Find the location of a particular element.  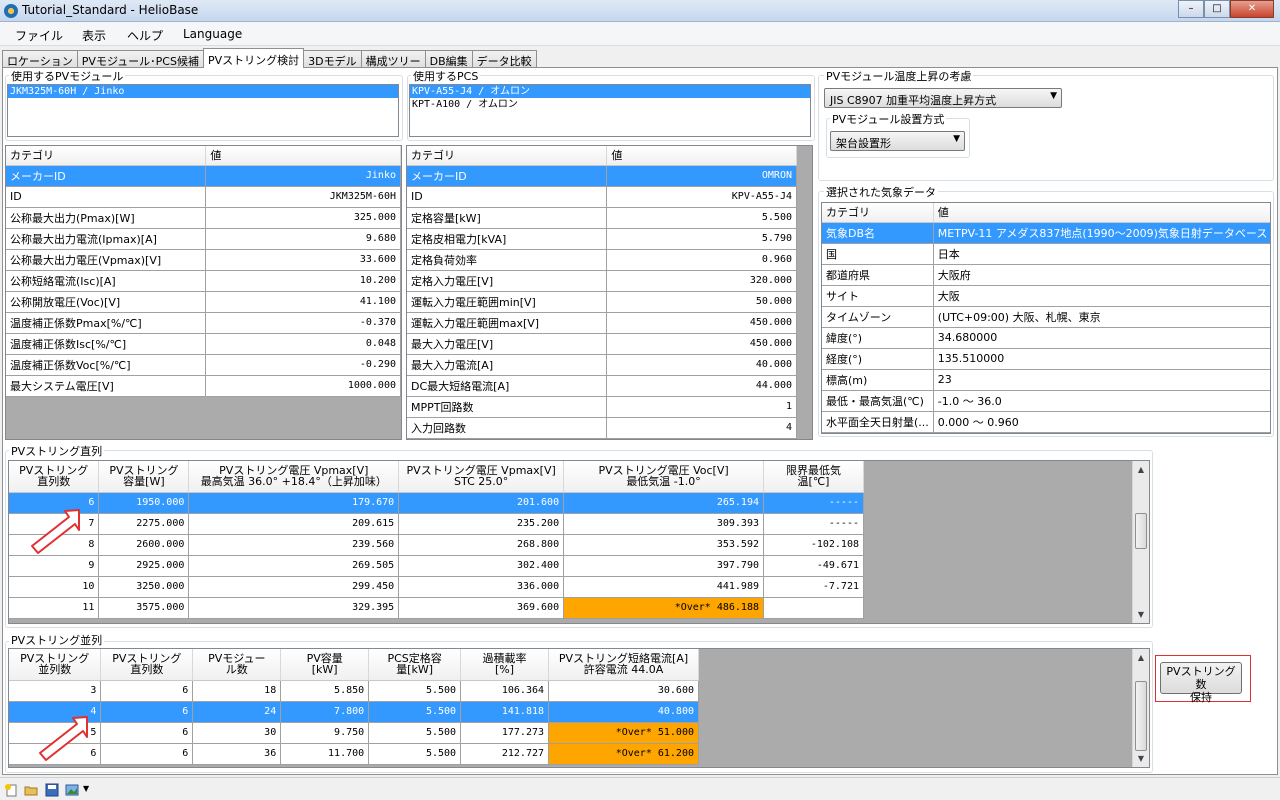

table-row: 最大入力電流[A] 40.000 is located at coordinates (602, 365).